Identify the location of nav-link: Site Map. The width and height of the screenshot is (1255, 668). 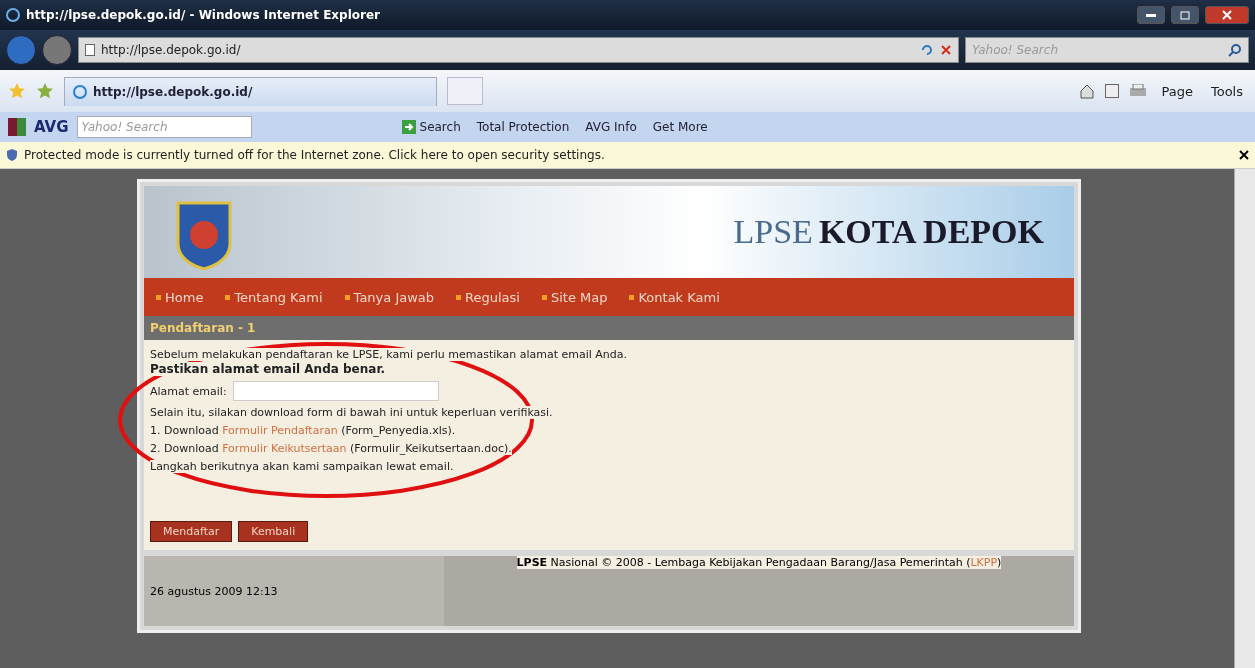
(574, 297).